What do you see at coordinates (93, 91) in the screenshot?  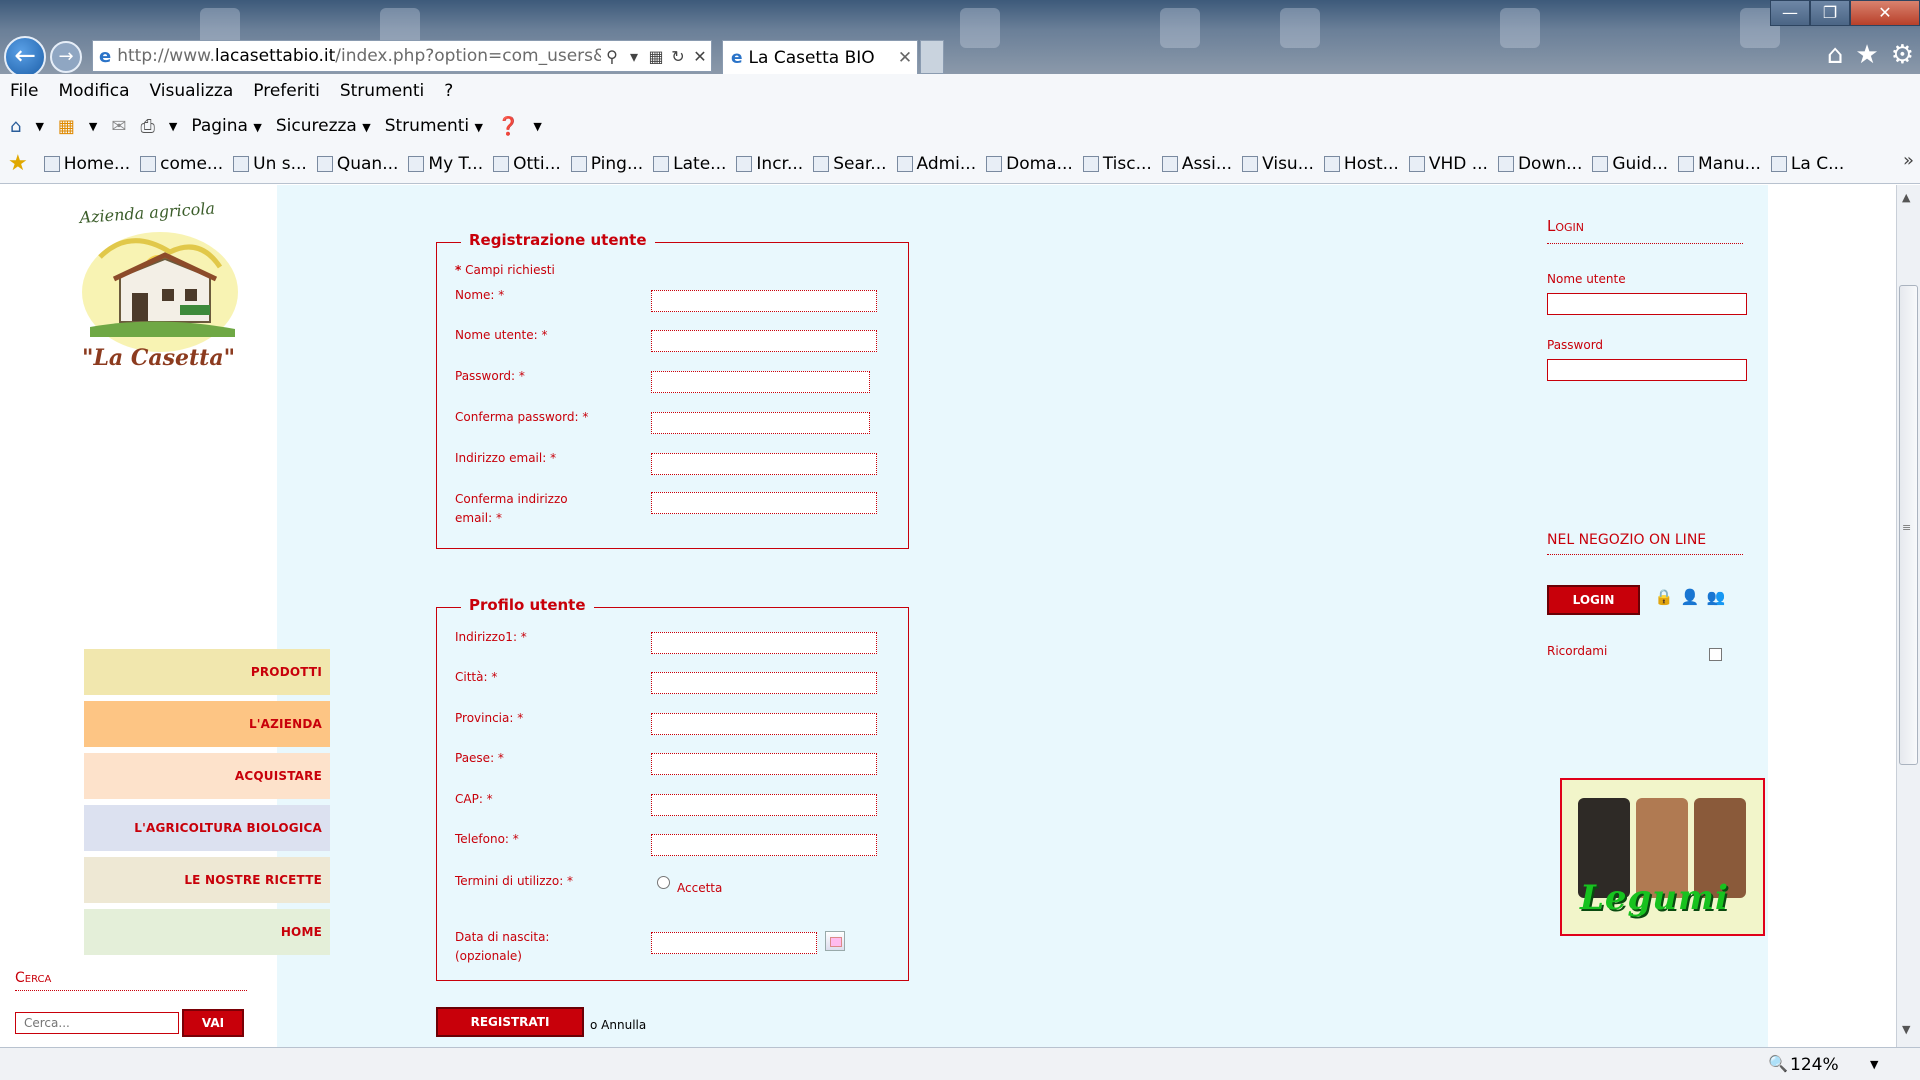 I see `menu-modifica: Modifica` at bounding box center [93, 91].